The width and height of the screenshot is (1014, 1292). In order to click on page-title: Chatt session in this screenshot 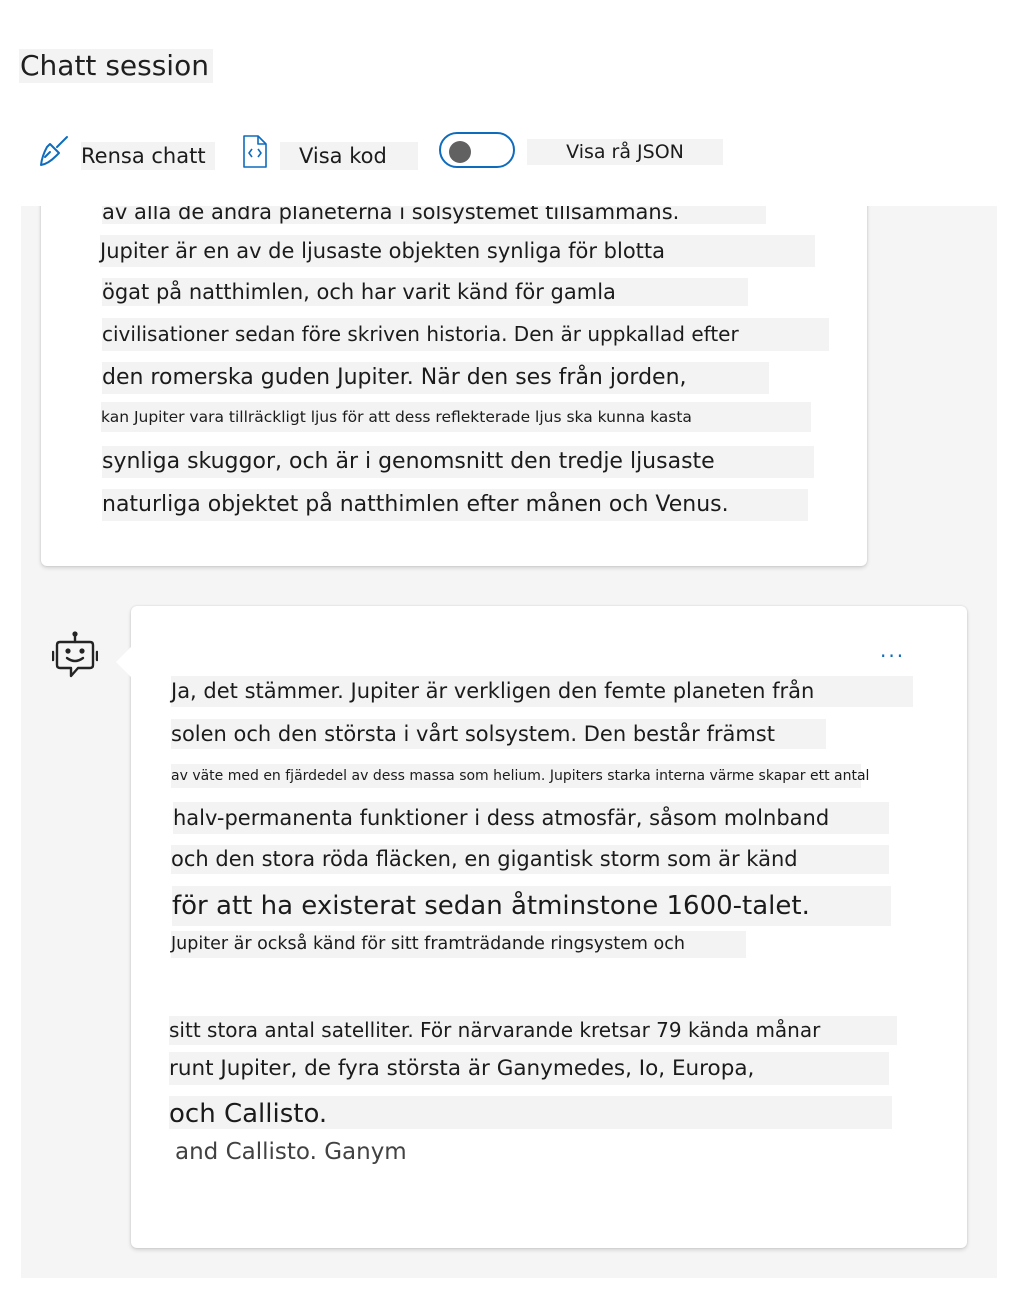, I will do `click(116, 66)`.